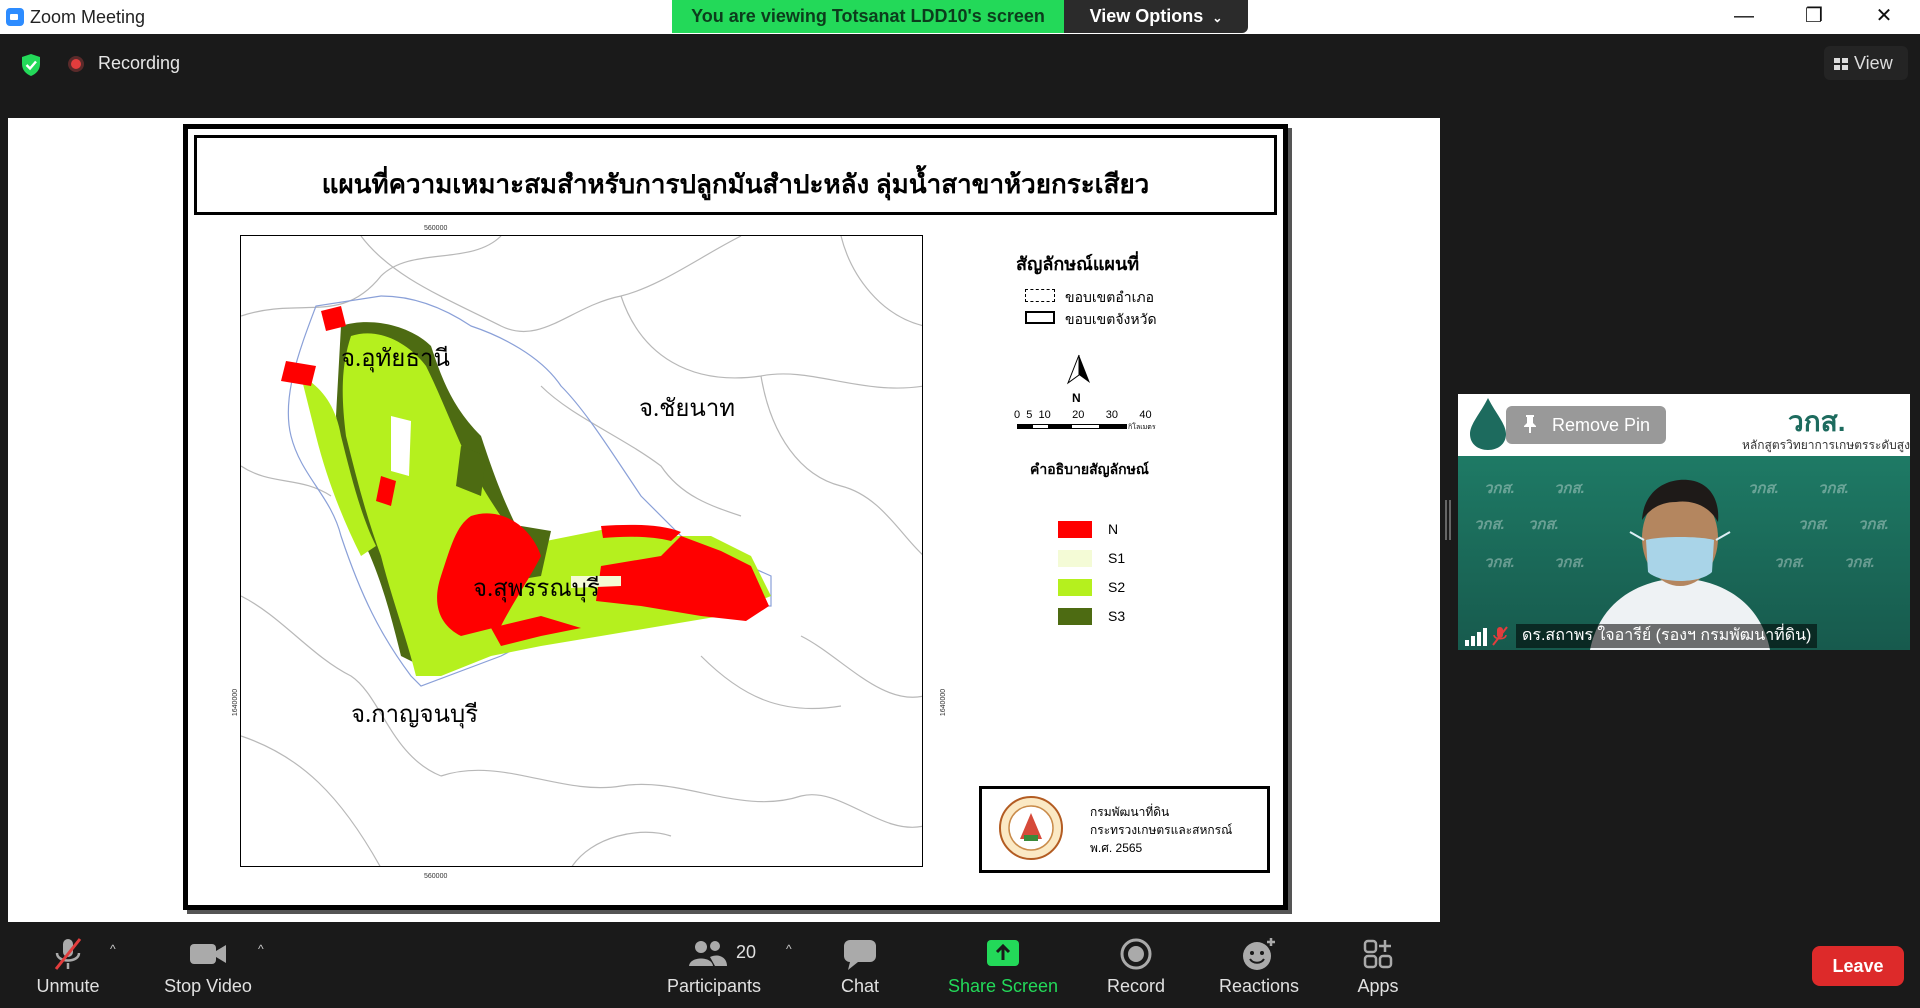  Describe the element at coordinates (1040, 295) in the screenshot. I see `district-boundary-swatch` at that location.